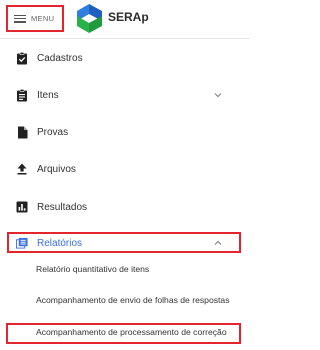  I want to click on header-divider, so click(125, 38).